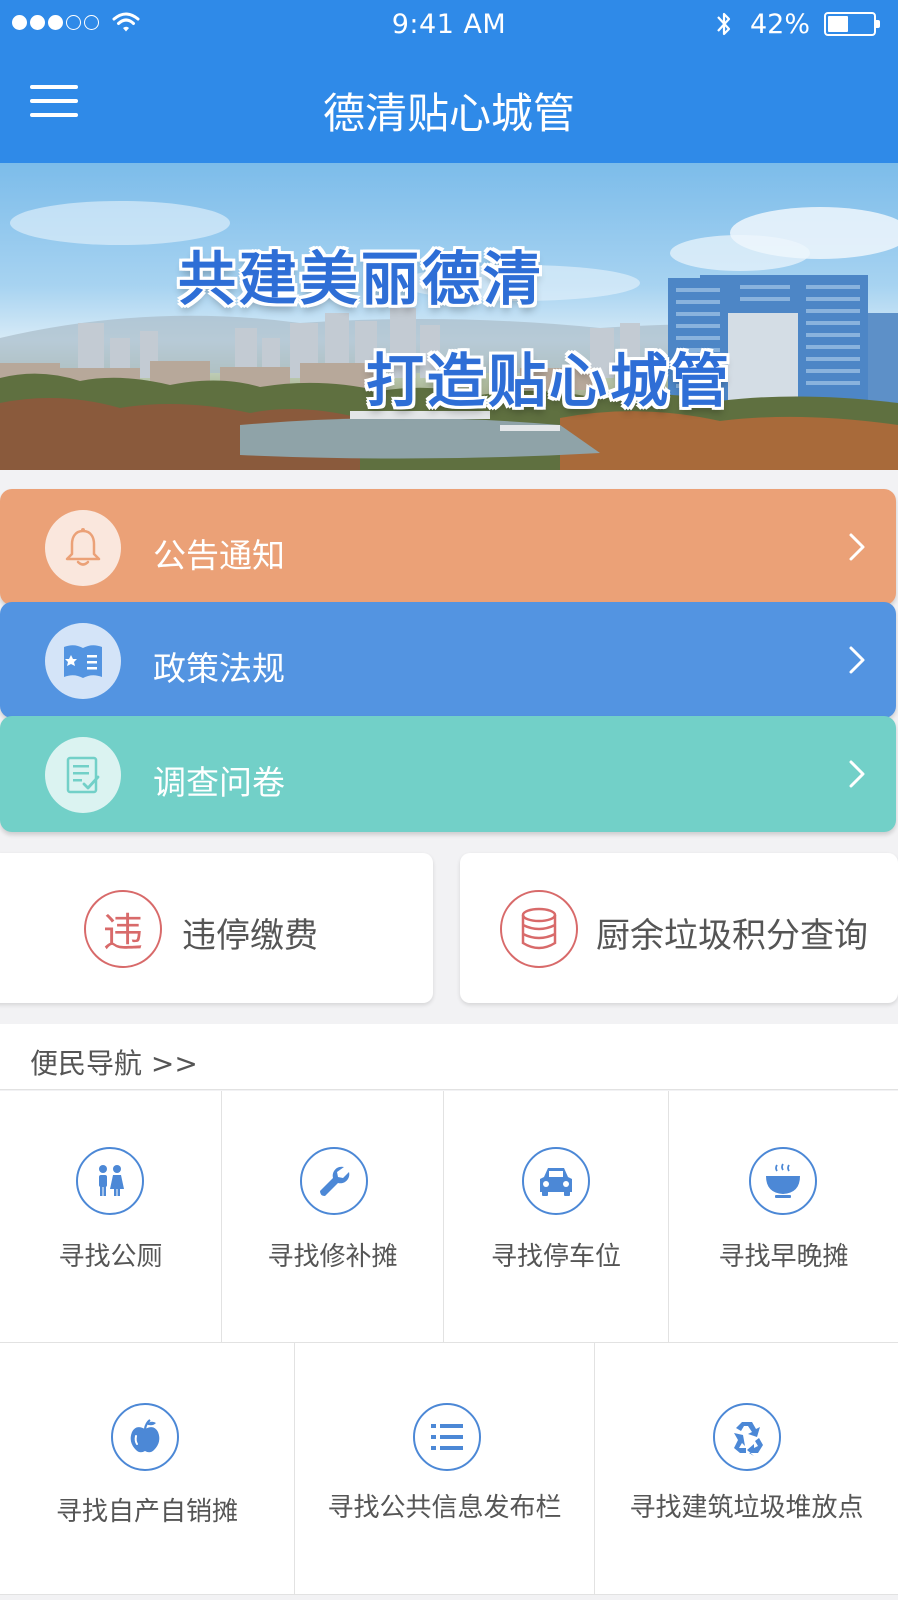 Image resolution: width=898 pixels, height=1600 pixels. I want to click on parking-fine-payment-label: 违停缴费, so click(250, 936).